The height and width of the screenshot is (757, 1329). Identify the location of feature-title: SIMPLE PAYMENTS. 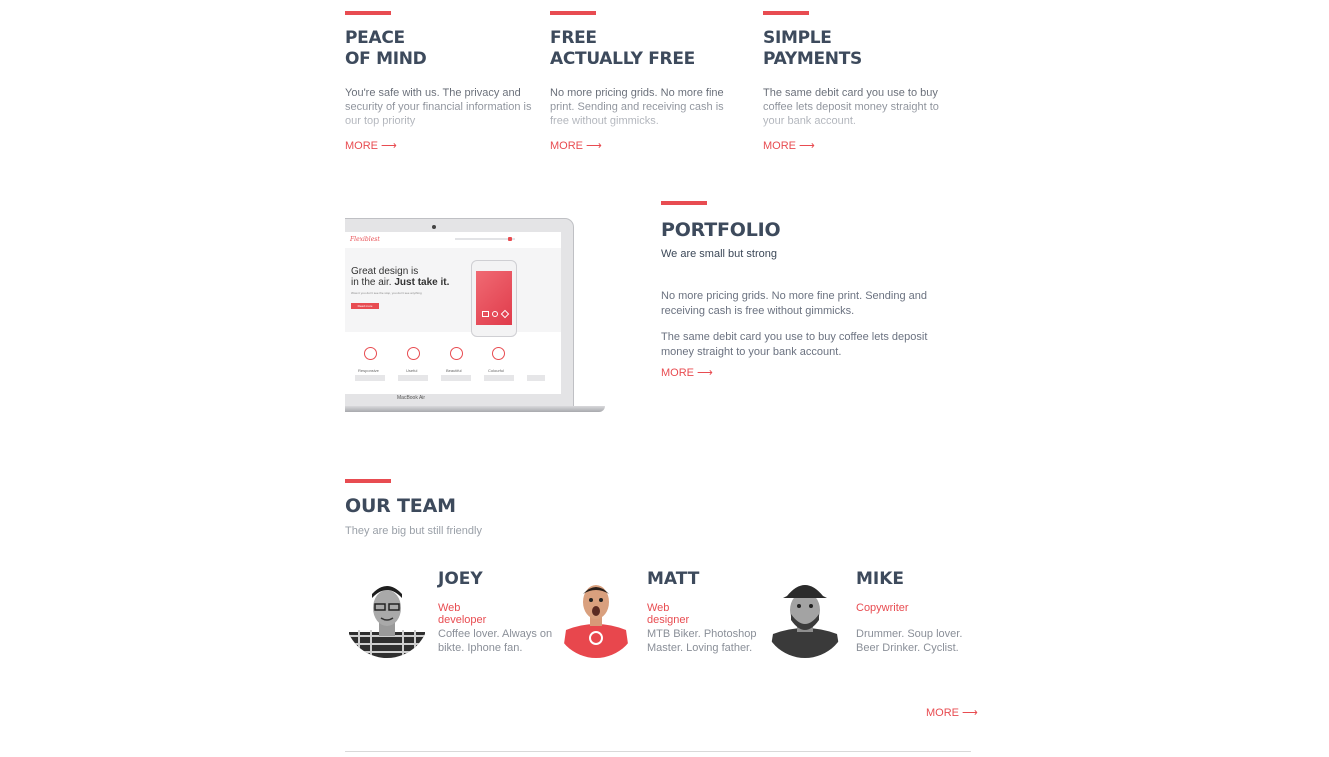
(812, 48).